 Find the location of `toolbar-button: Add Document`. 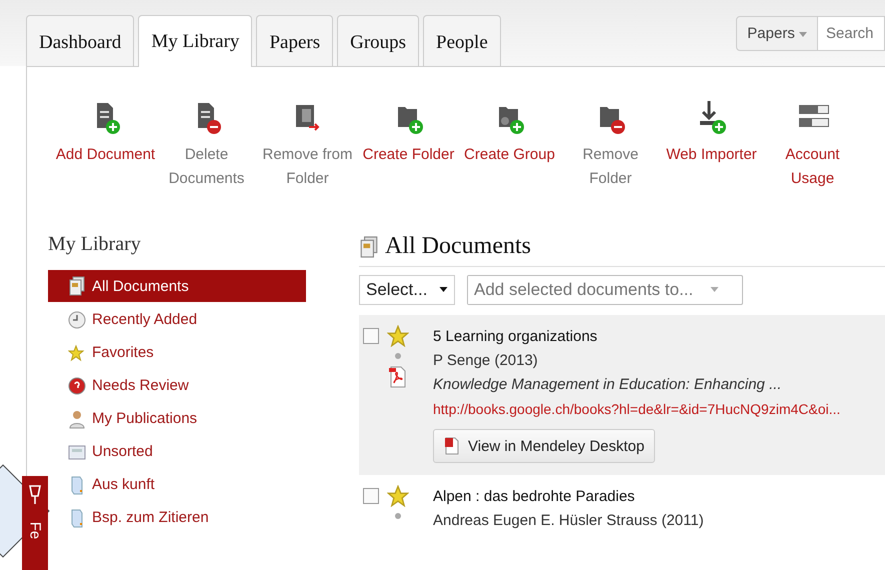

toolbar-button: Add Document is located at coordinates (105, 144).